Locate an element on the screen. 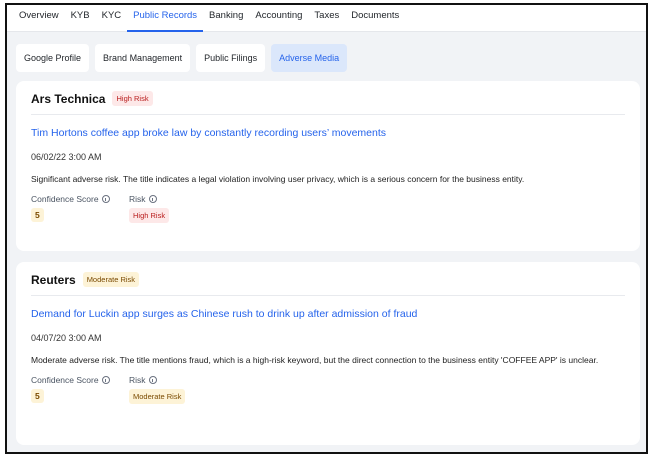 This screenshot has width=653, height=458. risk-badge: Moderate Risk is located at coordinates (111, 279).